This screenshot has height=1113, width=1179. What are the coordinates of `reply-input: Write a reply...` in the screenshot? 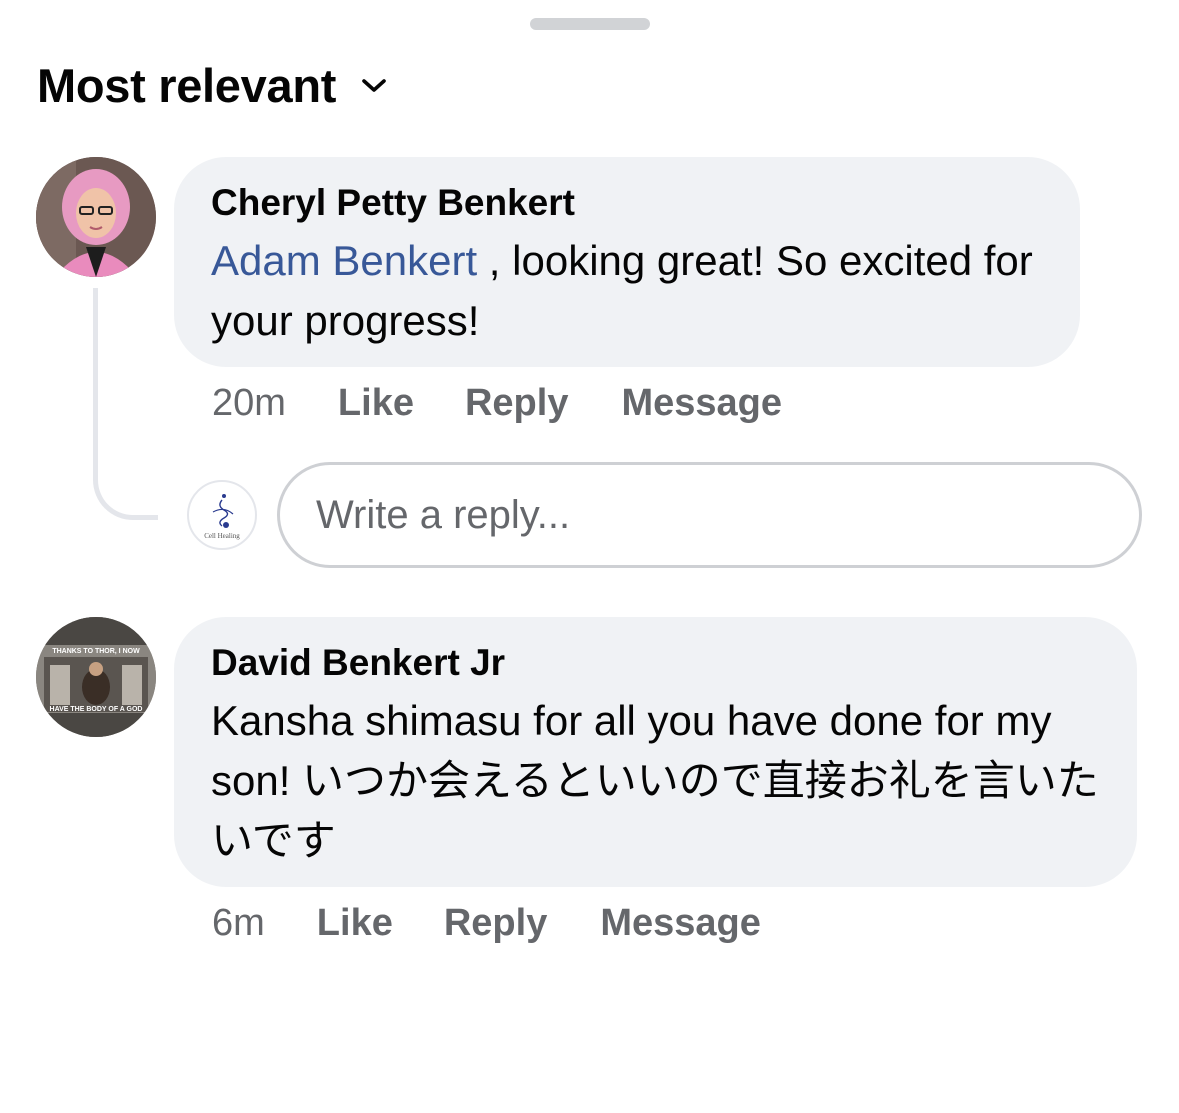 It's located at (709, 515).